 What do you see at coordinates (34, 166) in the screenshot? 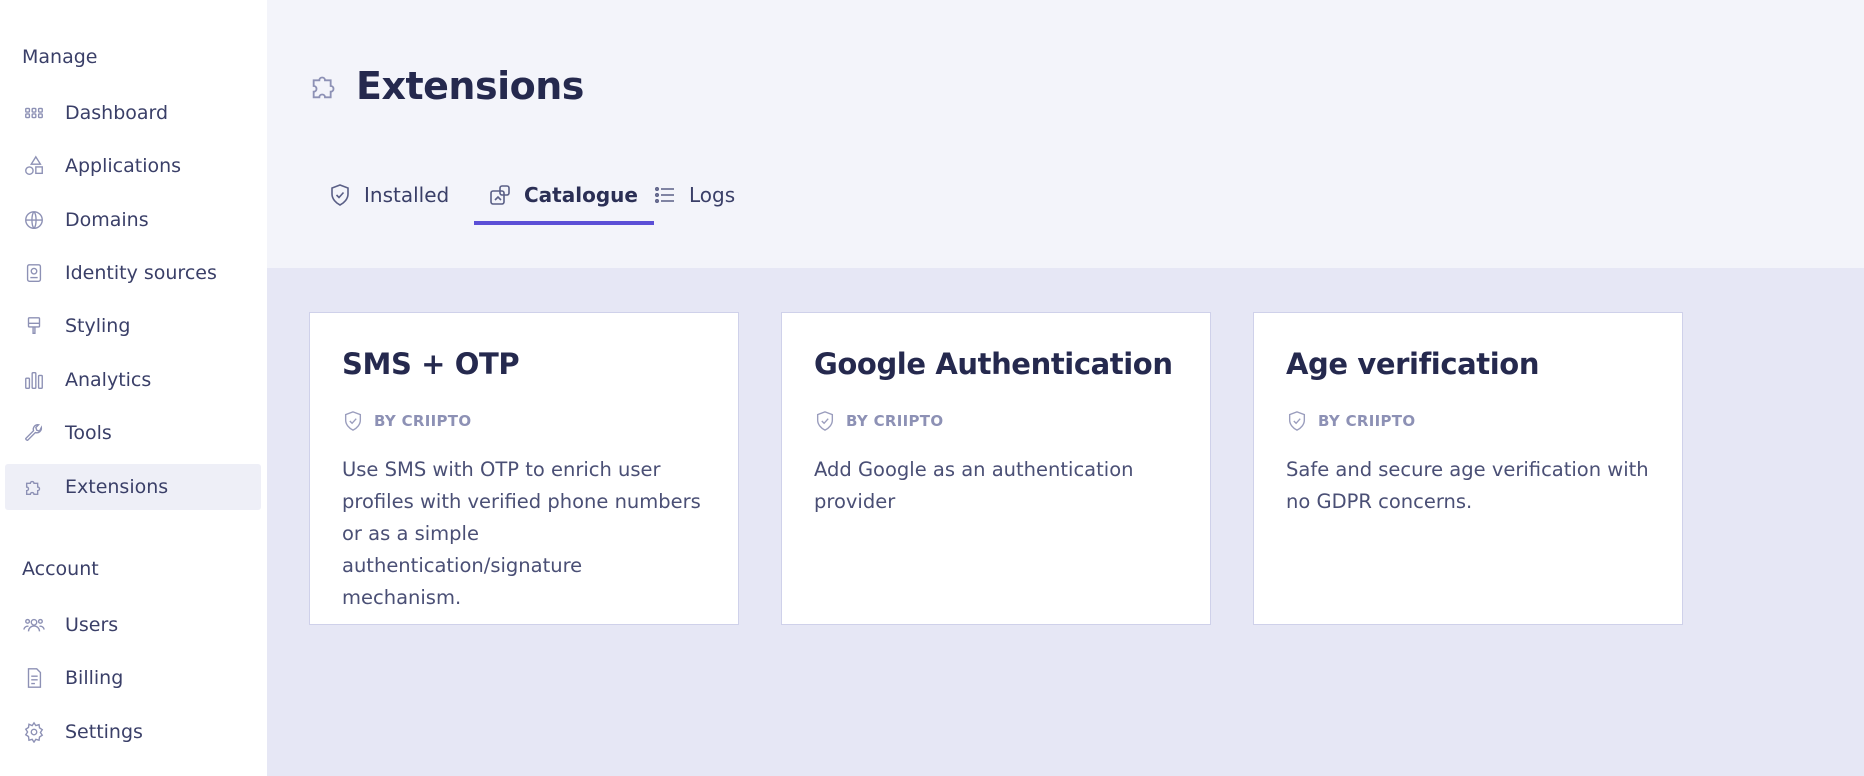
I see `shapes-icon` at bounding box center [34, 166].